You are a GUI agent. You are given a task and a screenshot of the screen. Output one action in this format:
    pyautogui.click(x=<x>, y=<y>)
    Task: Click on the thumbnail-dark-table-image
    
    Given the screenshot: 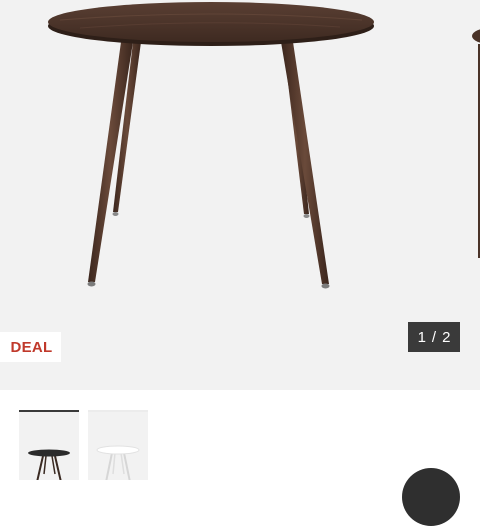 What is the action you would take?
    pyautogui.click(x=49, y=464)
    